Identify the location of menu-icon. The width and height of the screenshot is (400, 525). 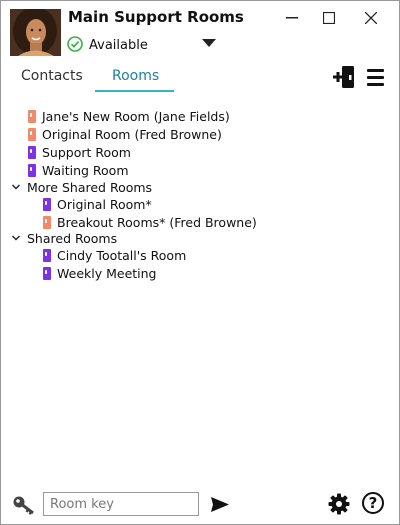
(375, 79).